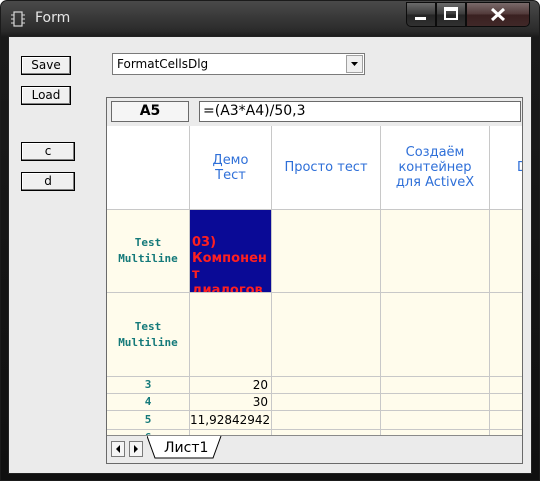  I want to click on combo-dropdown-button, so click(354, 64).